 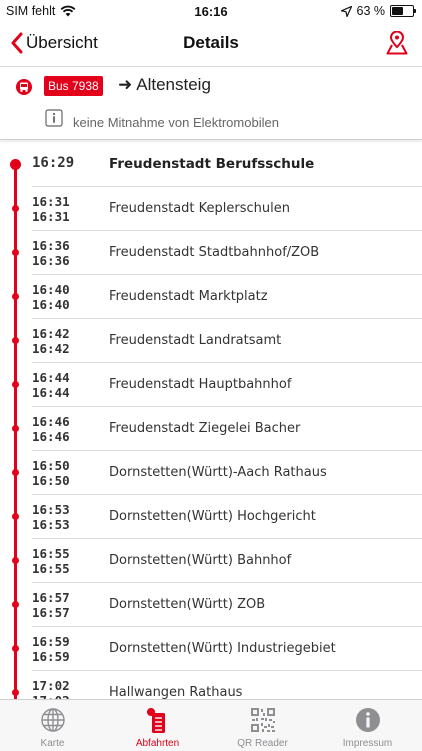 What do you see at coordinates (51, 377) in the screenshot?
I see `arrival-time: 16:44` at bounding box center [51, 377].